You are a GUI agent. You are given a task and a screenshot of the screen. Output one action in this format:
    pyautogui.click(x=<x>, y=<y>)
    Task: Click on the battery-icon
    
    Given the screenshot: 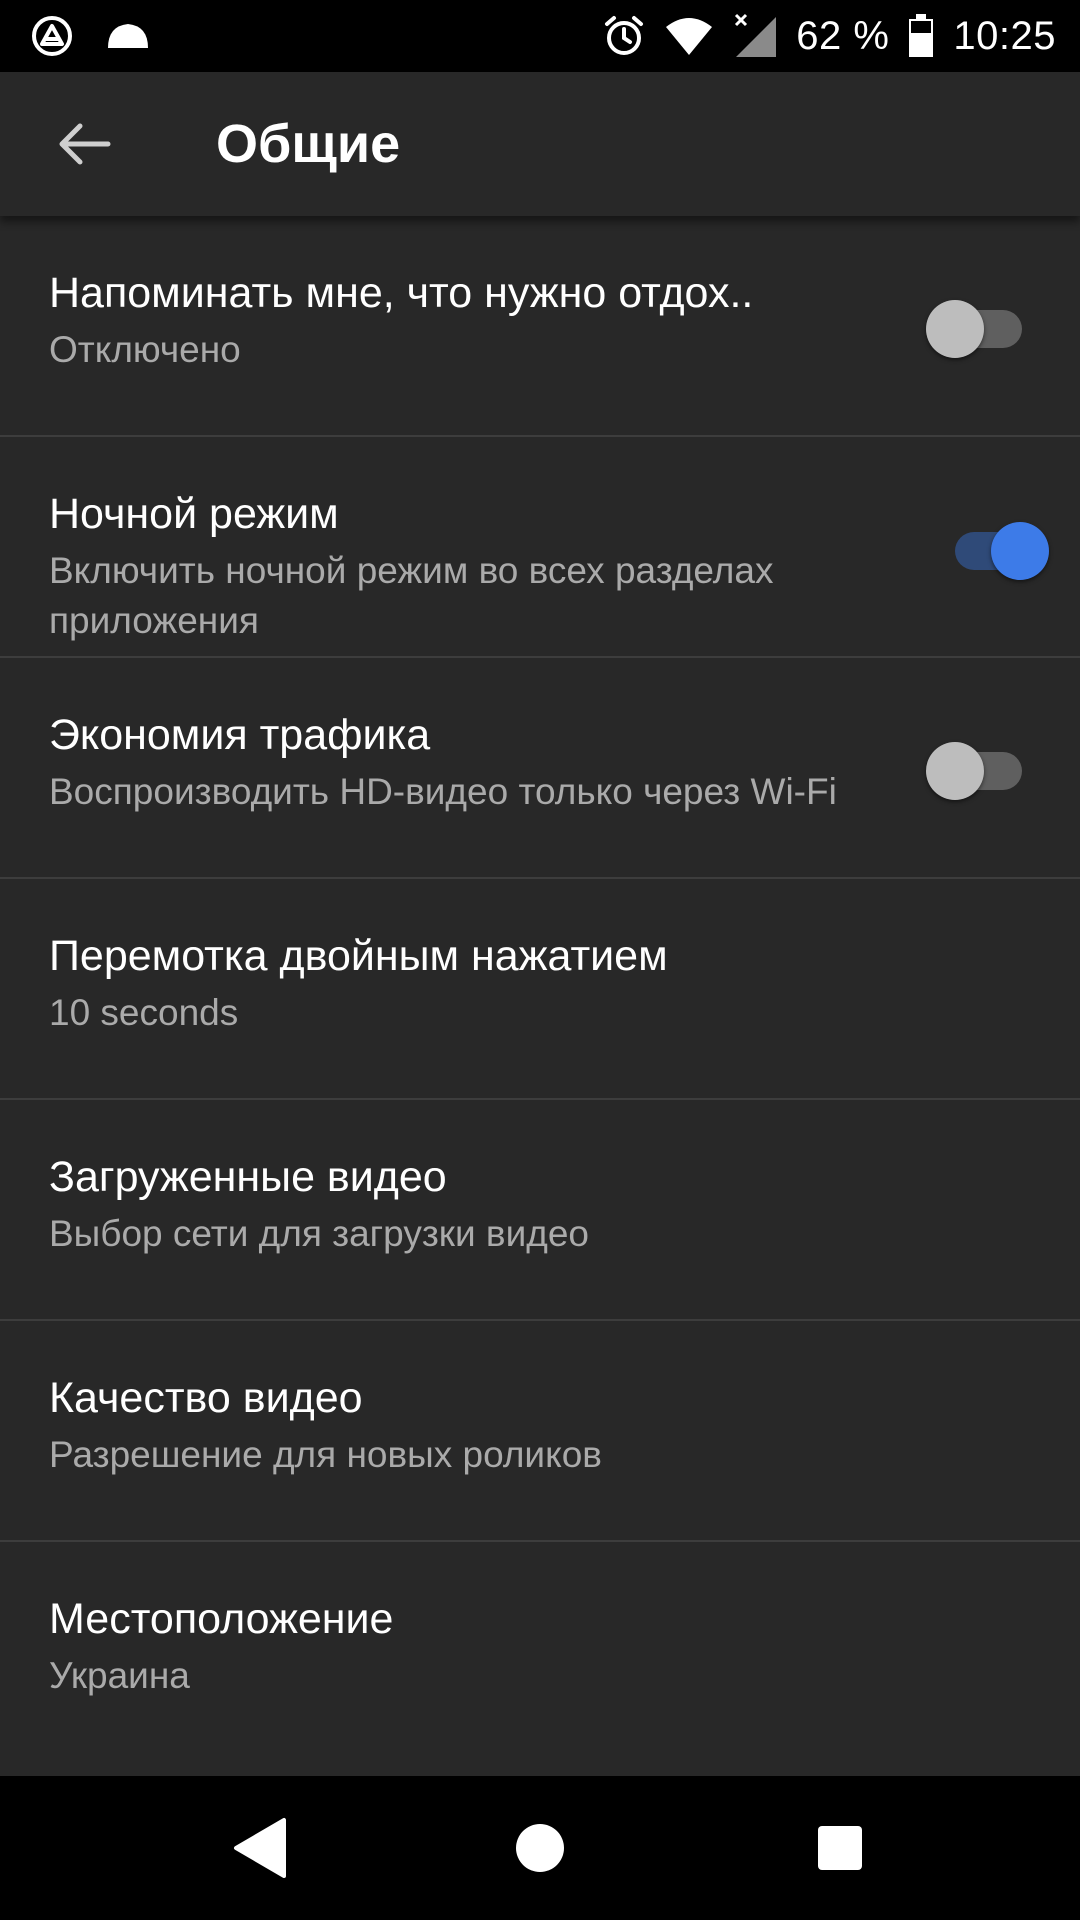 What is the action you would take?
    pyautogui.click(x=921, y=35)
    